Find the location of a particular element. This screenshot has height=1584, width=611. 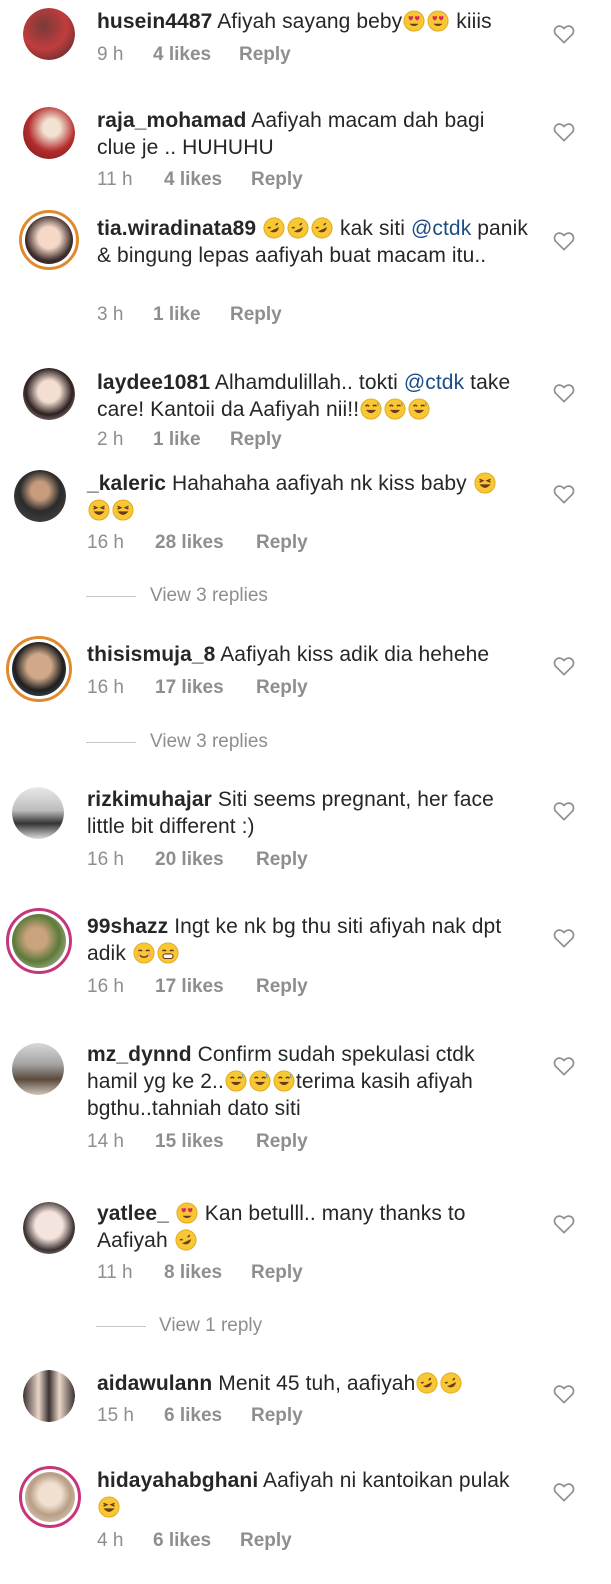

username: hidayahabghani is located at coordinates (177, 1480).